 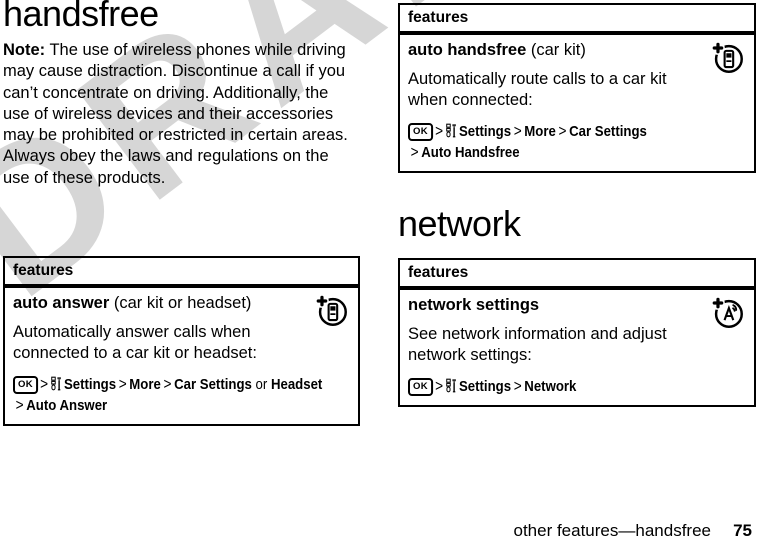 What do you see at coordinates (61, 303) in the screenshot?
I see `feature-title-bold: auto answer` at bounding box center [61, 303].